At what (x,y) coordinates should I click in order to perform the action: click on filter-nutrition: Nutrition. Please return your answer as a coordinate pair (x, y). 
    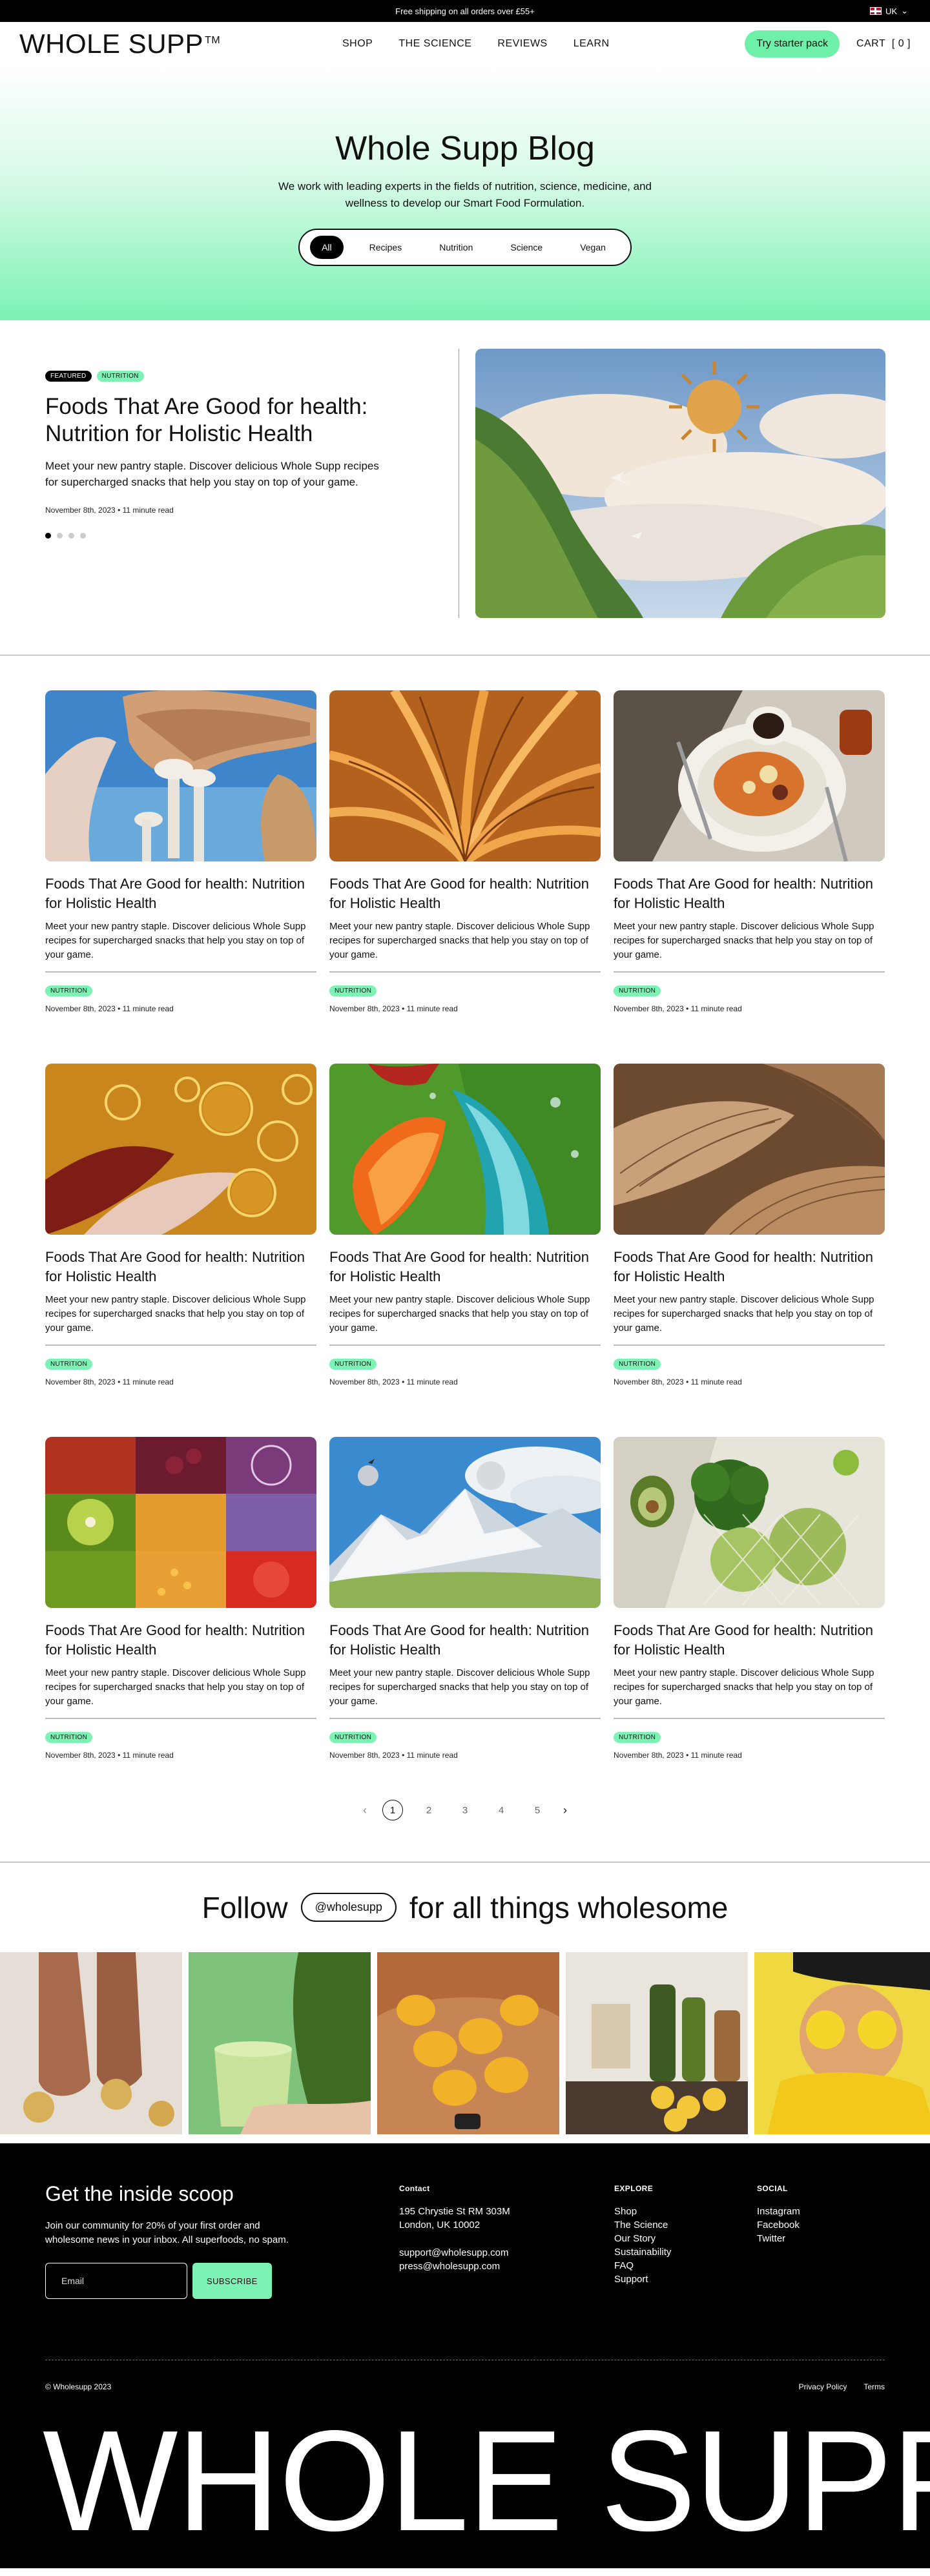
    Looking at the image, I should click on (456, 247).